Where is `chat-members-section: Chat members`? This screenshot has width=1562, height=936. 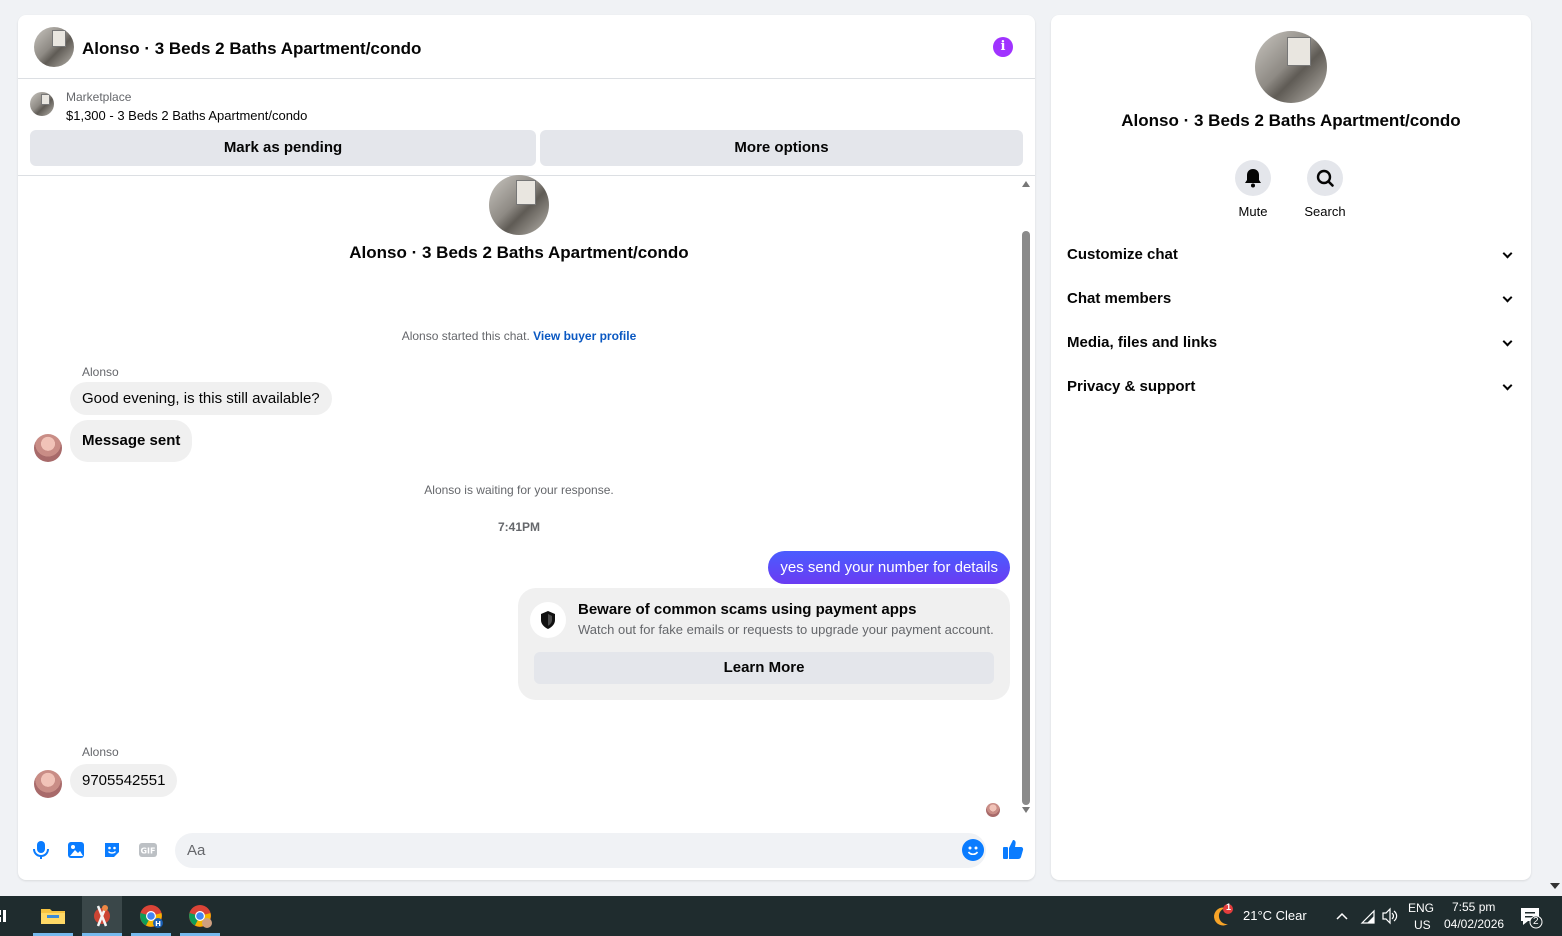
chat-members-section: Chat members is located at coordinates (1291, 300).